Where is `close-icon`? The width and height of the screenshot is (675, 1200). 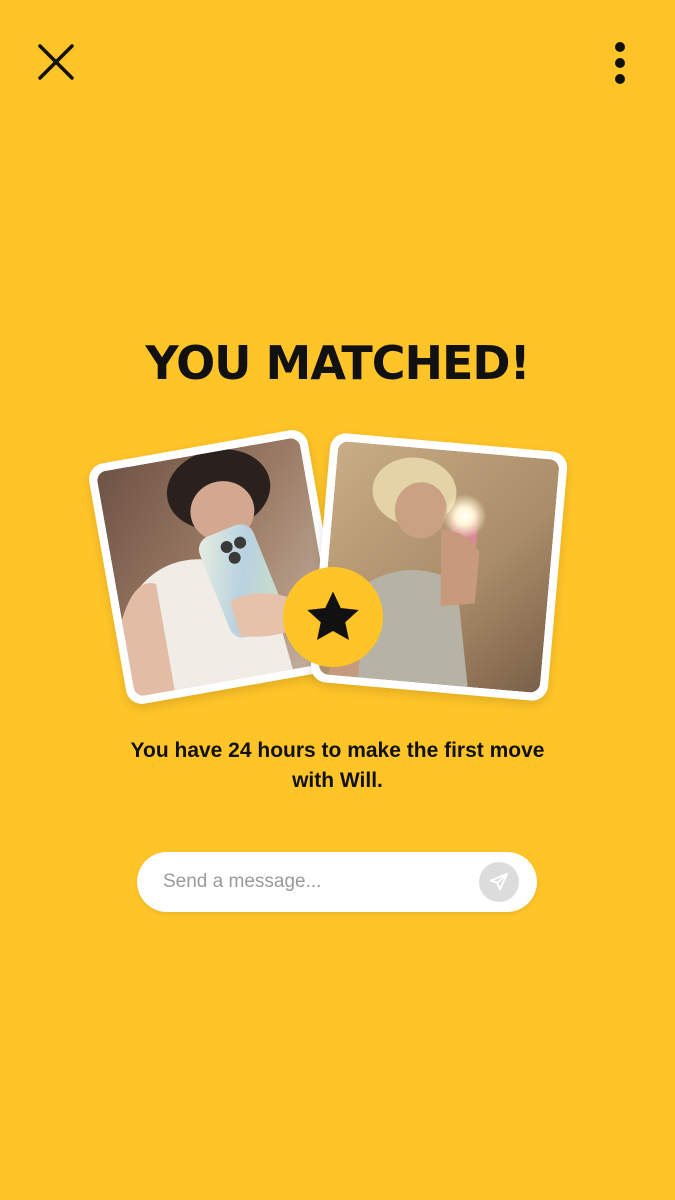
close-icon is located at coordinates (56, 62).